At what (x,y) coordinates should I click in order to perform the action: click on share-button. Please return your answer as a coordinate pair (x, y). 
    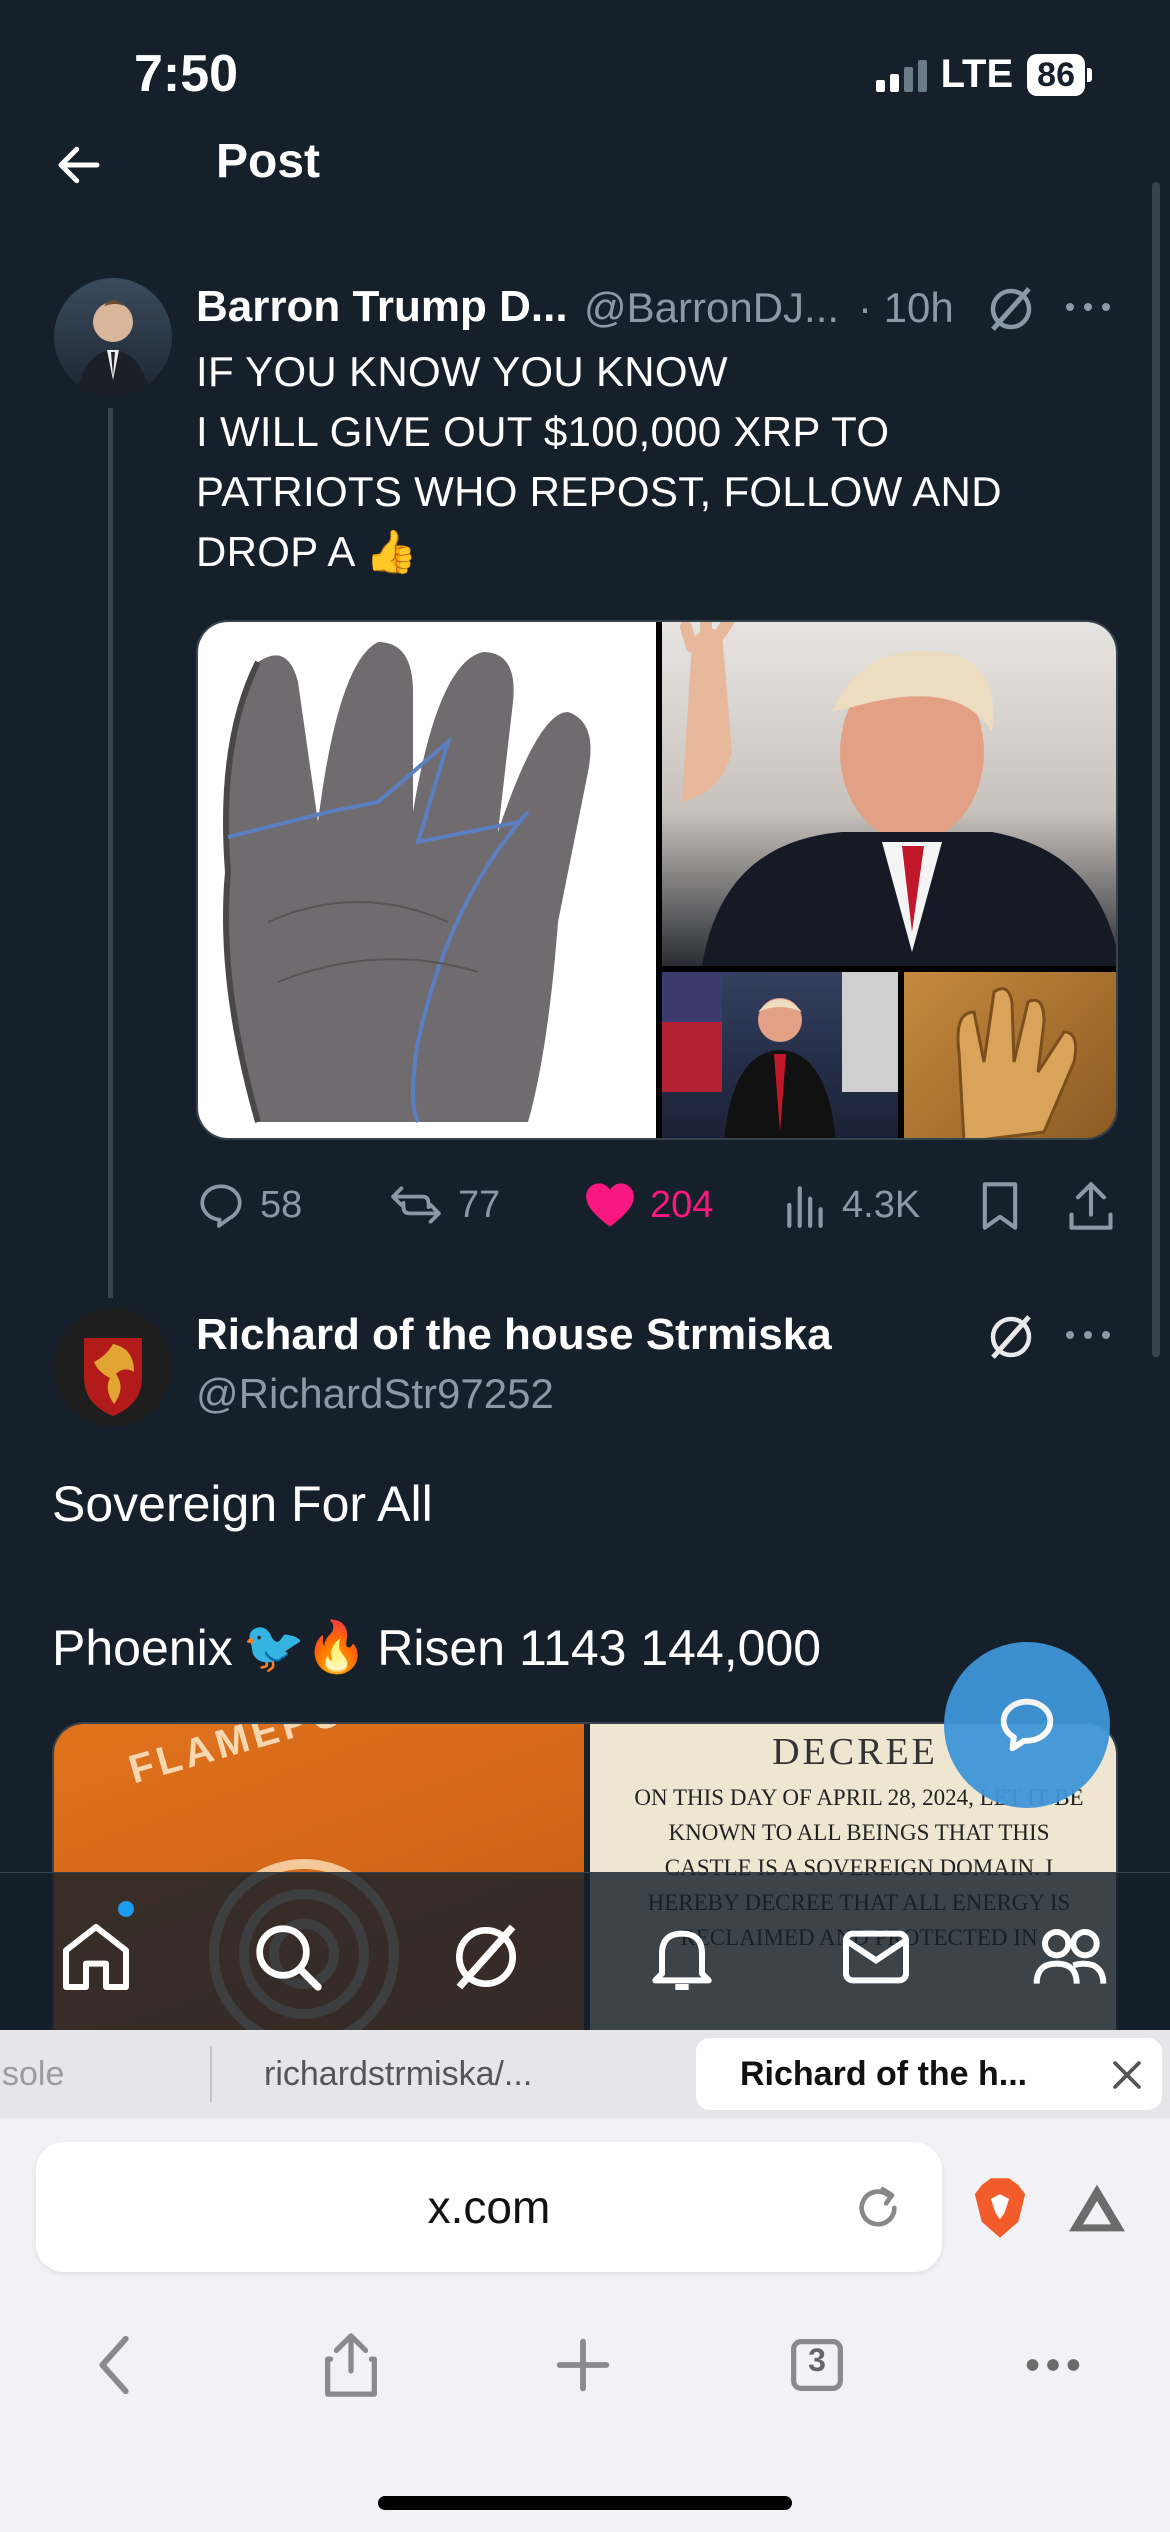
    Looking at the image, I should click on (1091, 1206).